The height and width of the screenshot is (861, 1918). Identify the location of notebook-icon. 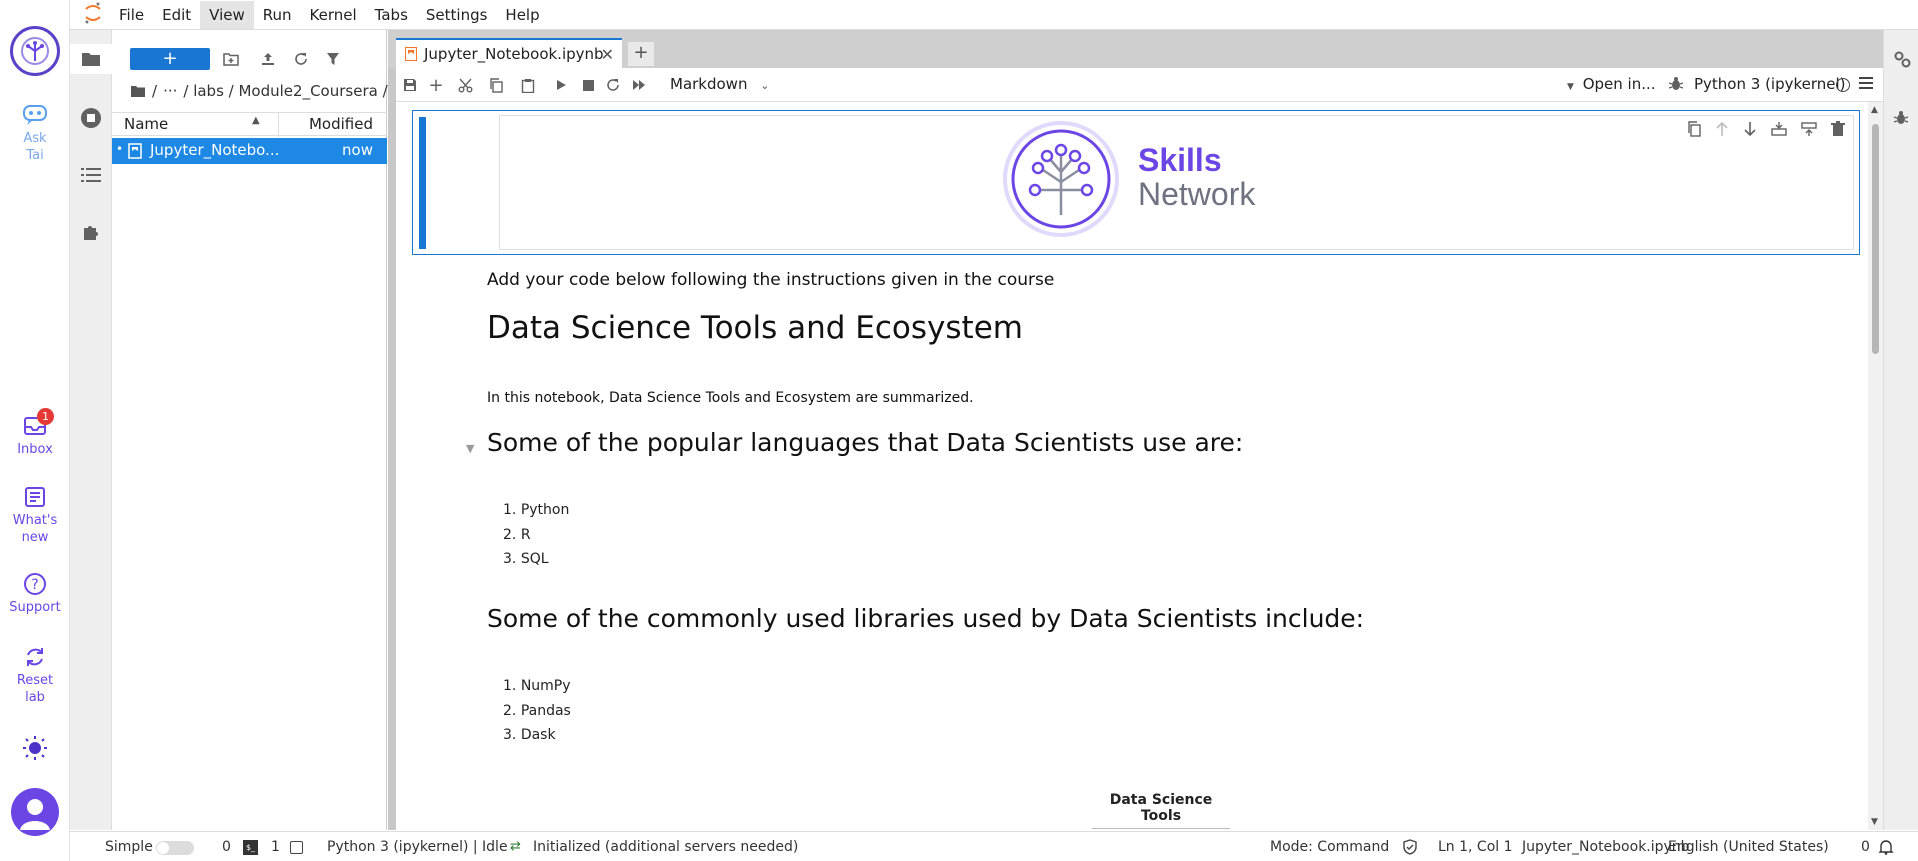
(411, 54).